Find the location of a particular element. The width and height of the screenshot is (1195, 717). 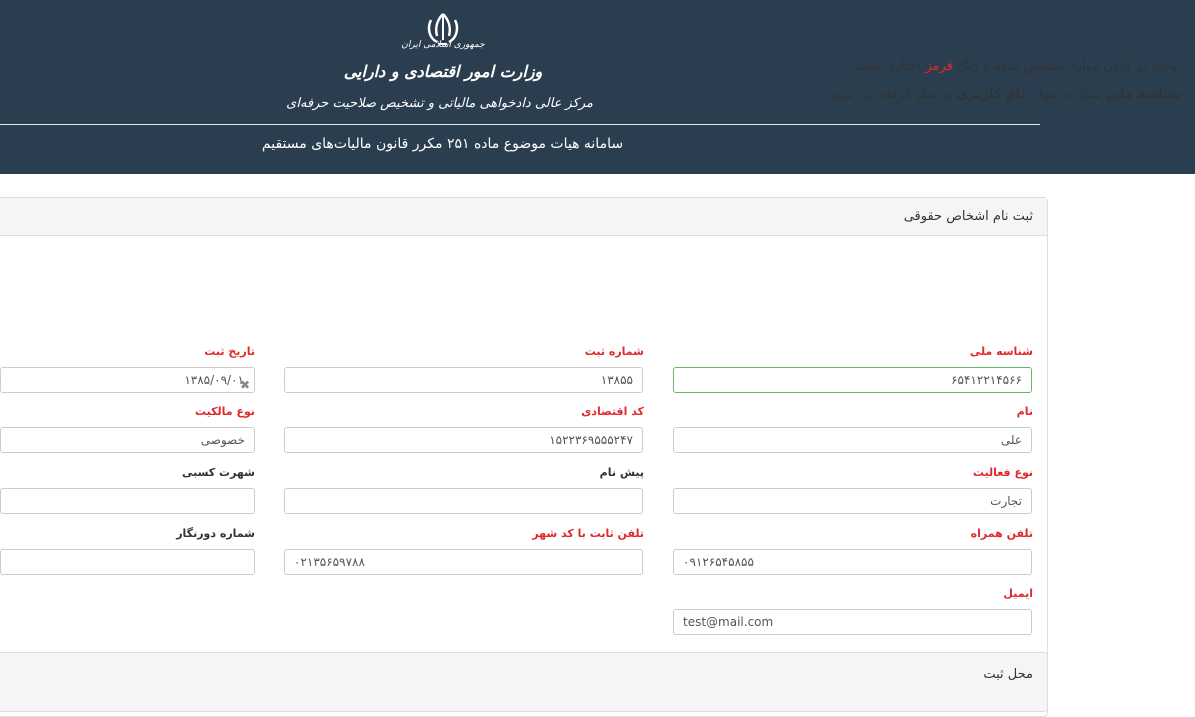

name-label: نام is located at coordinates (1024, 411).